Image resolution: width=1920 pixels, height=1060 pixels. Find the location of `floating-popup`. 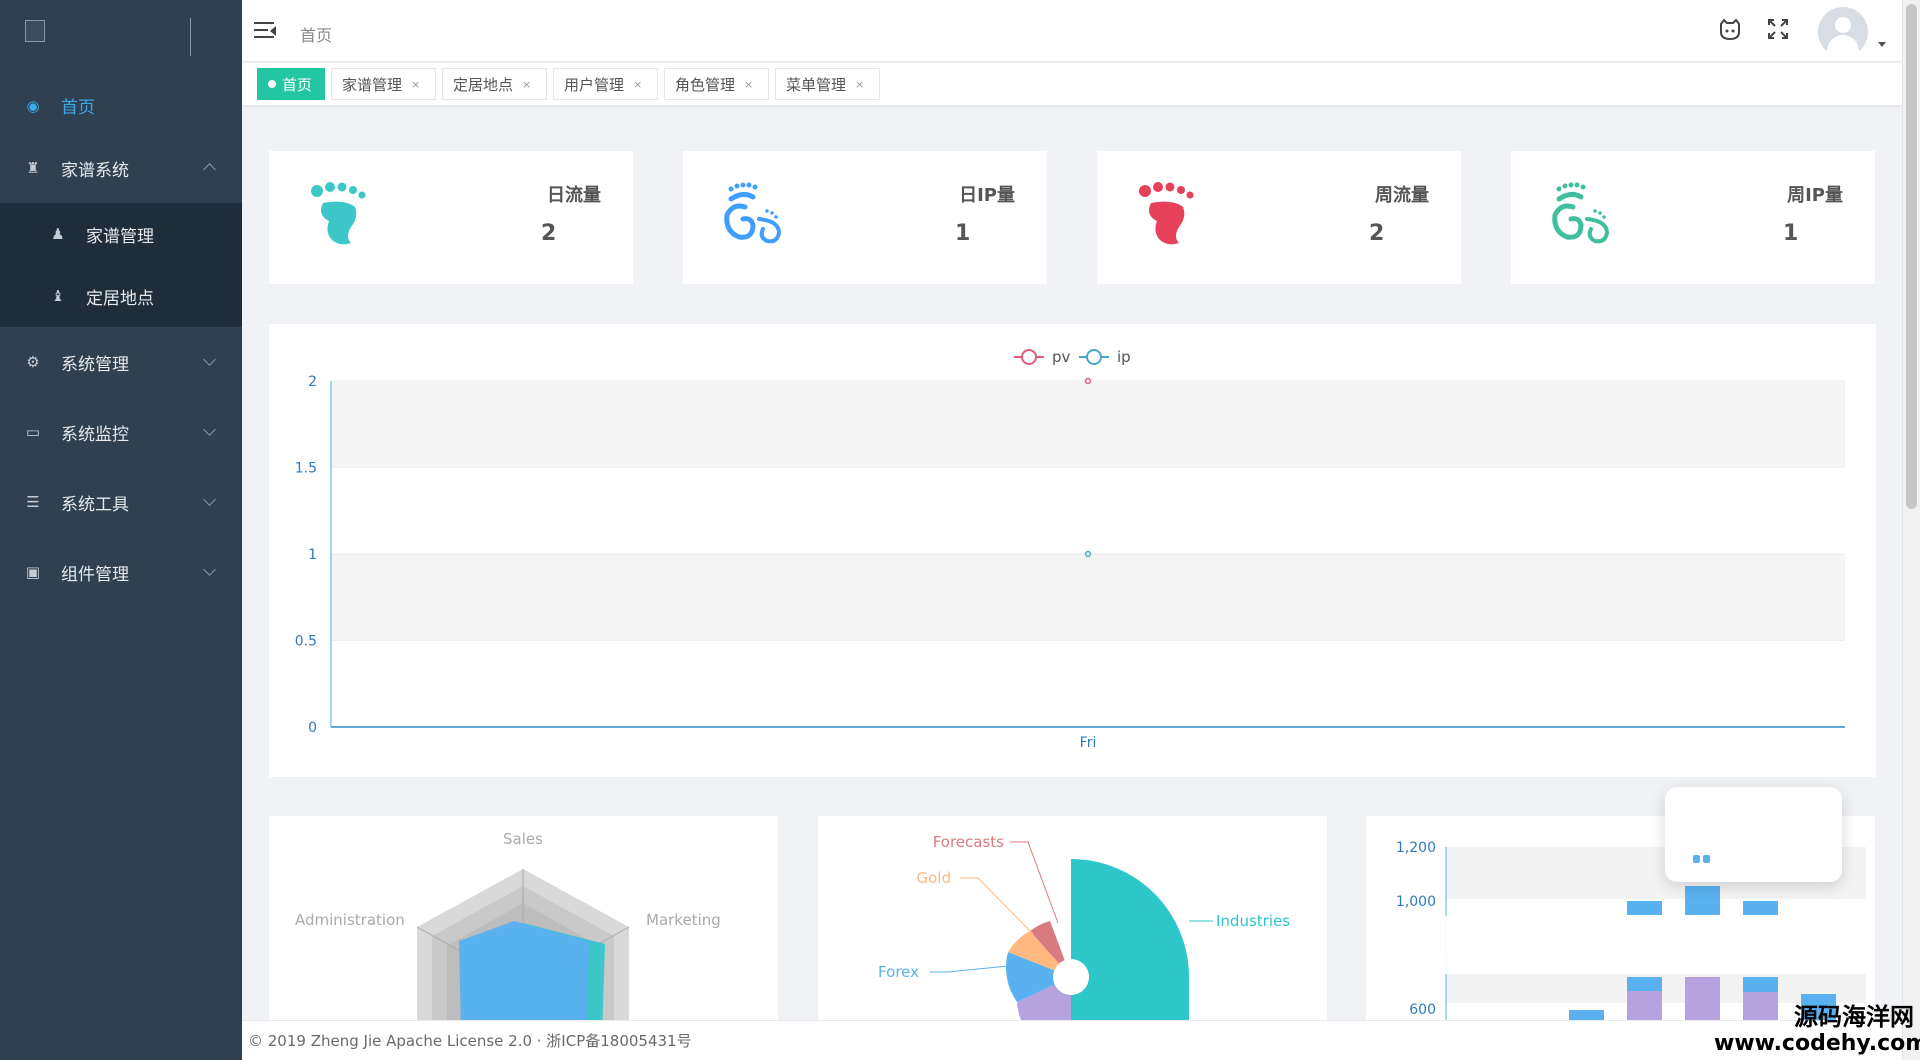

floating-popup is located at coordinates (1753, 834).